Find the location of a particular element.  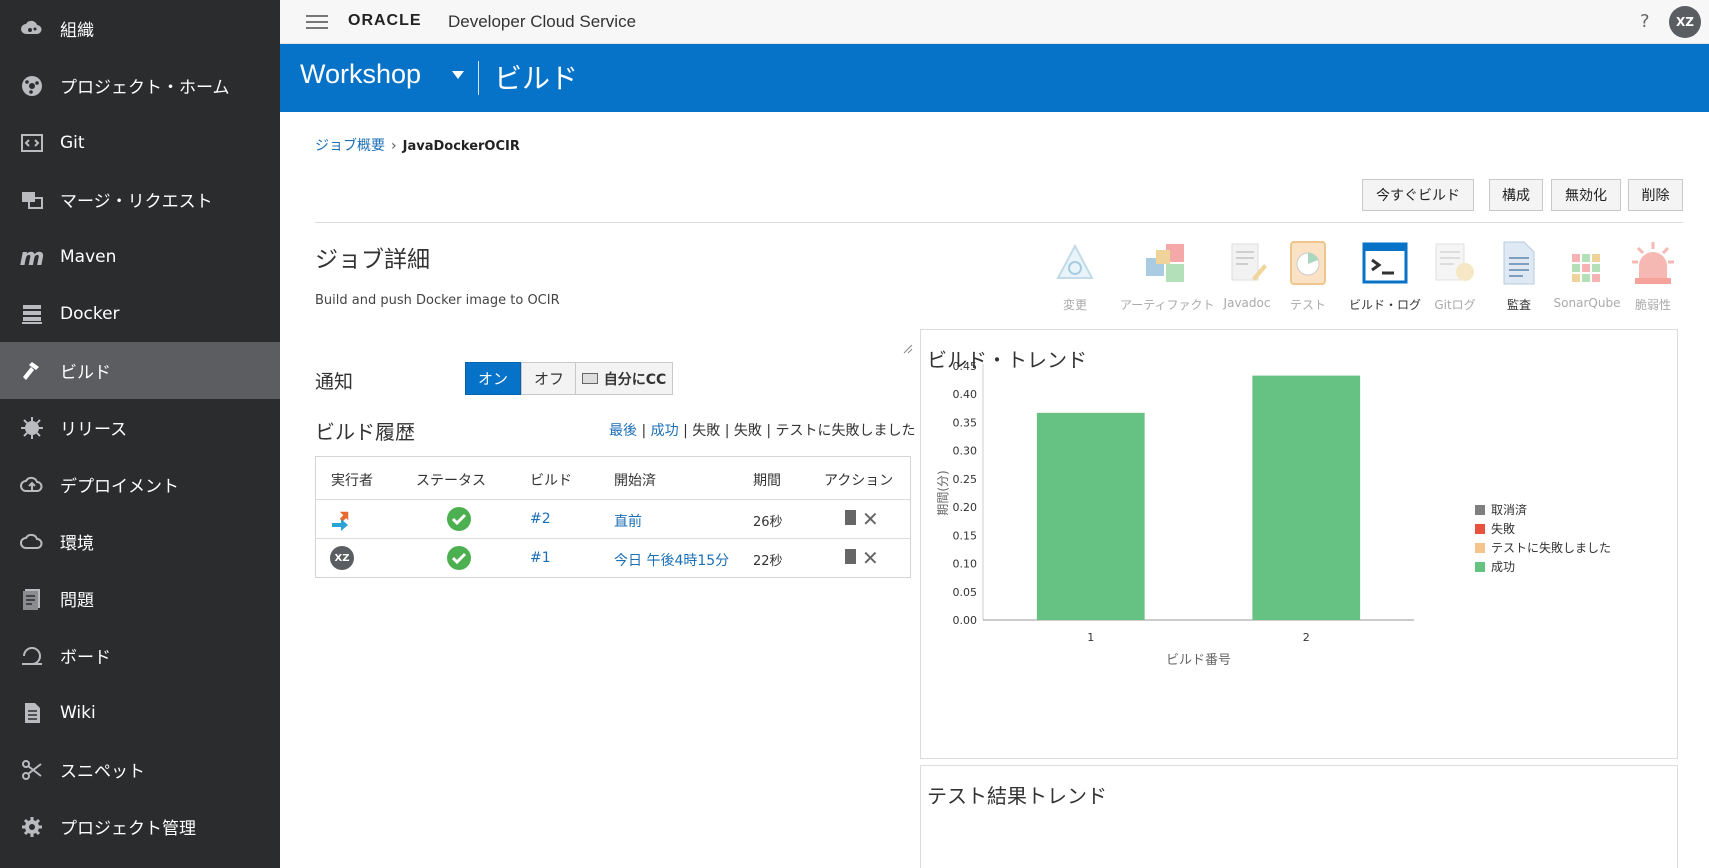

sidebar-item-label: ボード is located at coordinates (85, 658).